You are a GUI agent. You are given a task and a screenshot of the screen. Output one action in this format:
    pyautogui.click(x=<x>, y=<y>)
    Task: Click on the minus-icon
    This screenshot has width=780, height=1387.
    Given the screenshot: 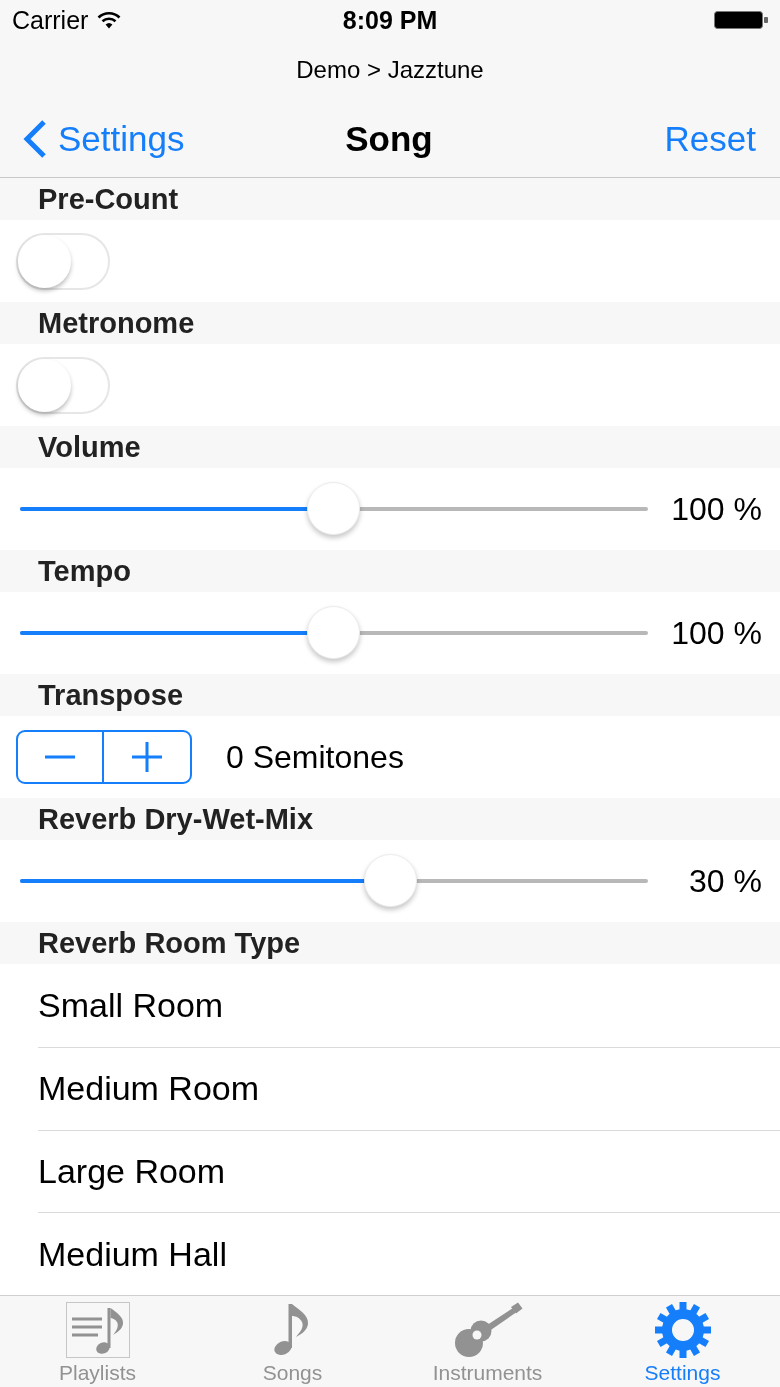 What is the action you would take?
    pyautogui.click(x=60, y=757)
    